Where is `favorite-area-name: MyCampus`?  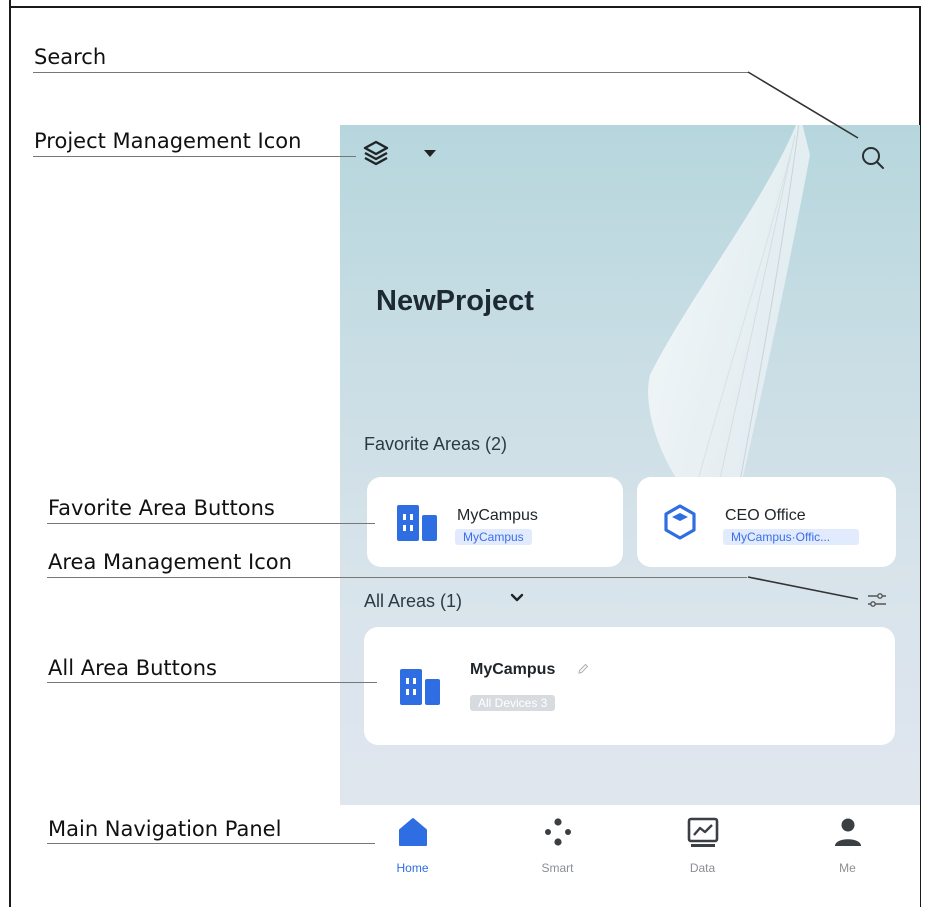
favorite-area-name: MyCampus is located at coordinates (497, 515).